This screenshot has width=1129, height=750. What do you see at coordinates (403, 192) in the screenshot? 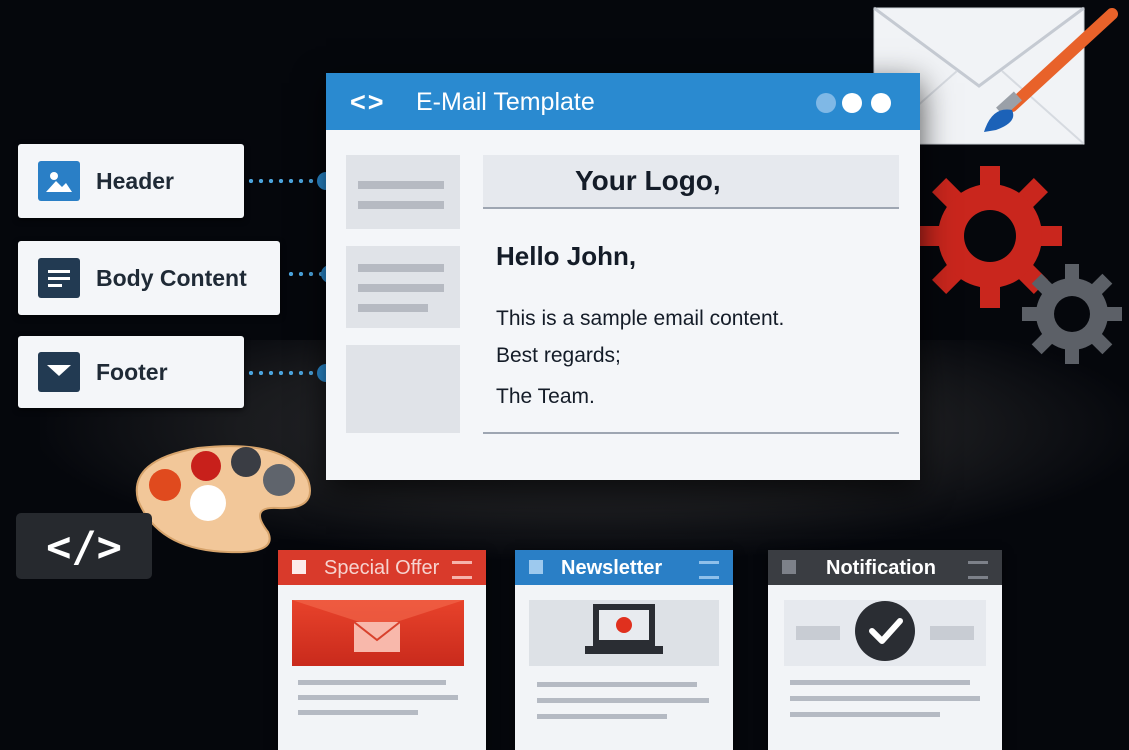
I see `header-block-thumbnail` at bounding box center [403, 192].